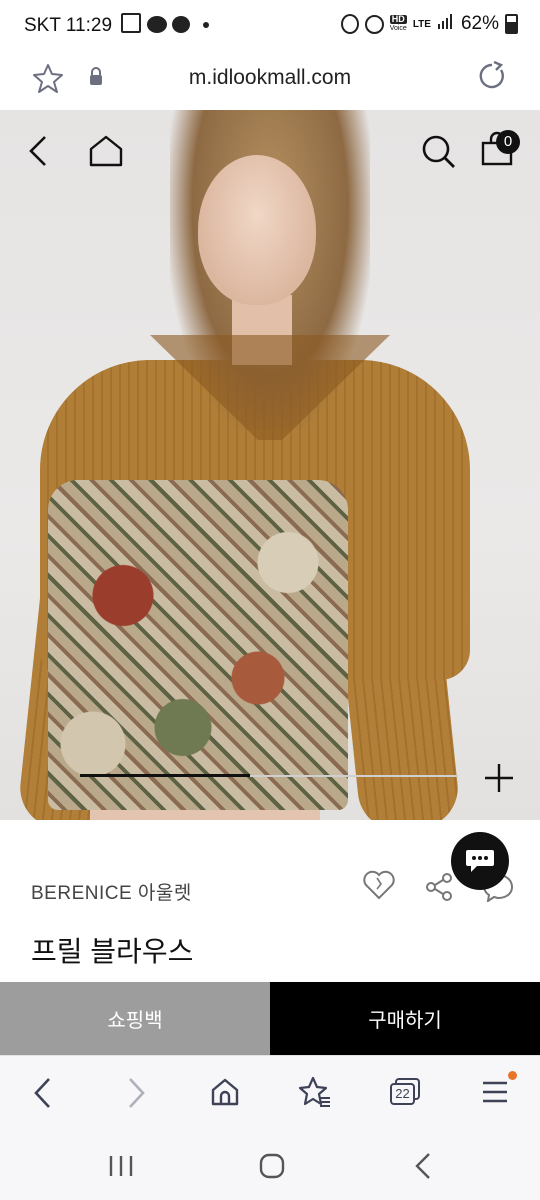  I want to click on back-arrow-icon, so click(39, 153).